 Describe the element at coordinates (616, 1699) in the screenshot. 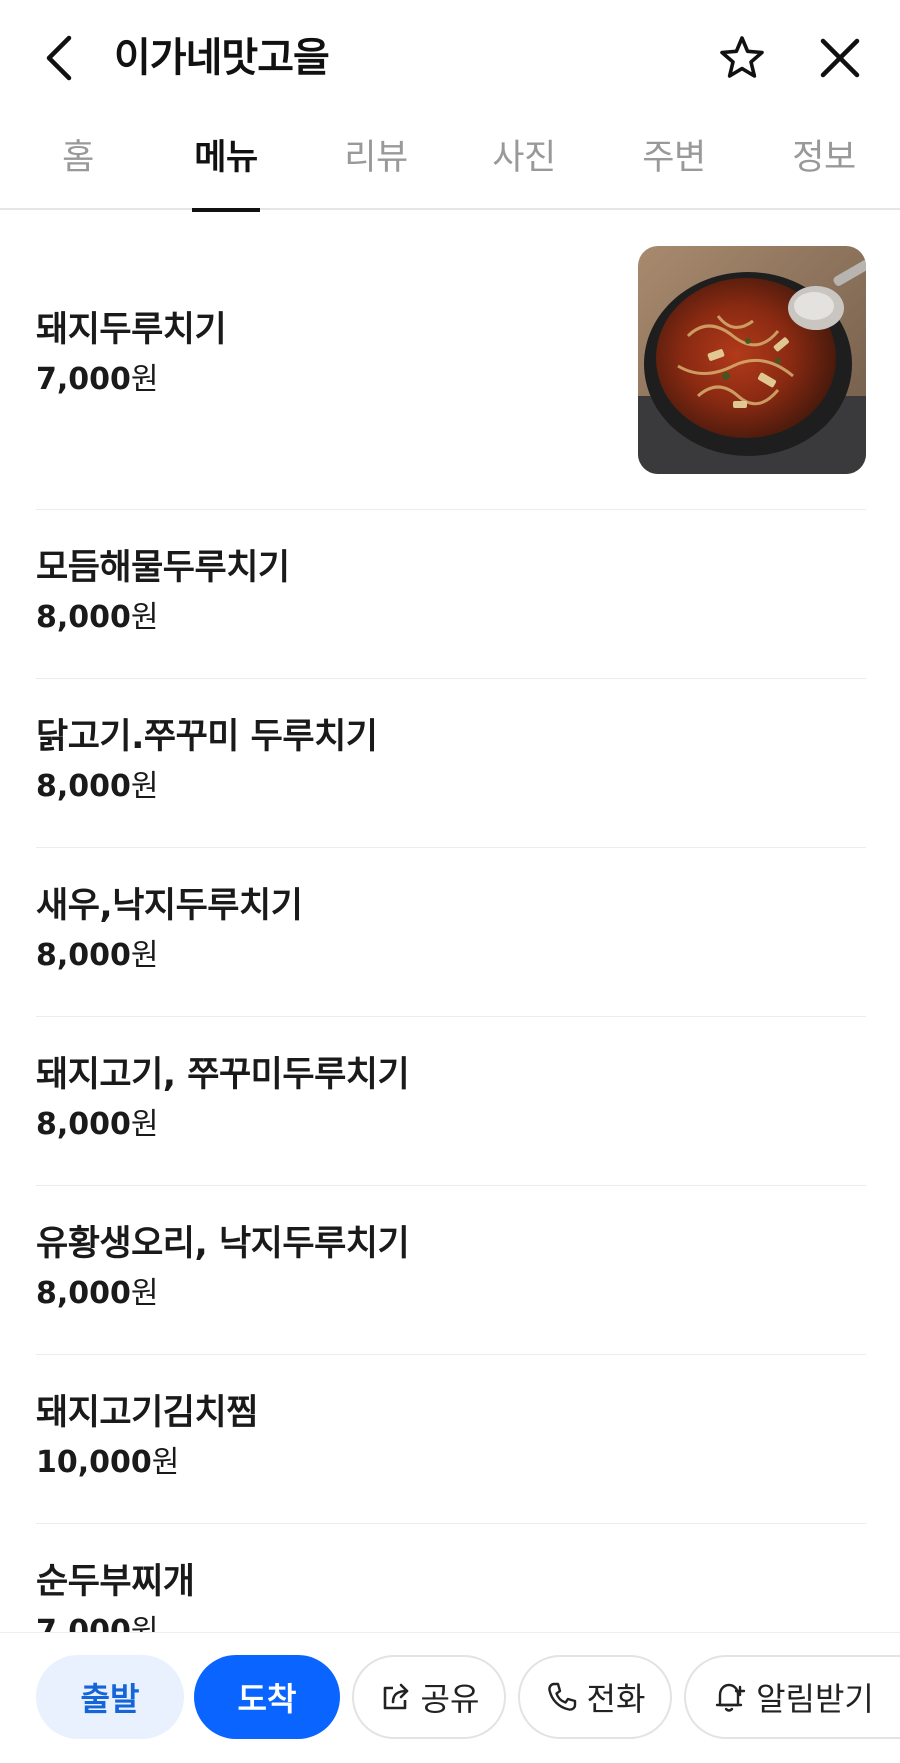

I see `call-label: 전화` at that location.